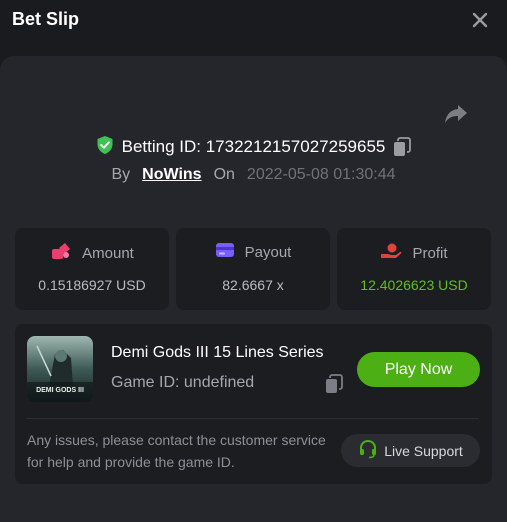 The image size is (507, 522). What do you see at coordinates (225, 252) in the screenshot?
I see `card-icon` at bounding box center [225, 252].